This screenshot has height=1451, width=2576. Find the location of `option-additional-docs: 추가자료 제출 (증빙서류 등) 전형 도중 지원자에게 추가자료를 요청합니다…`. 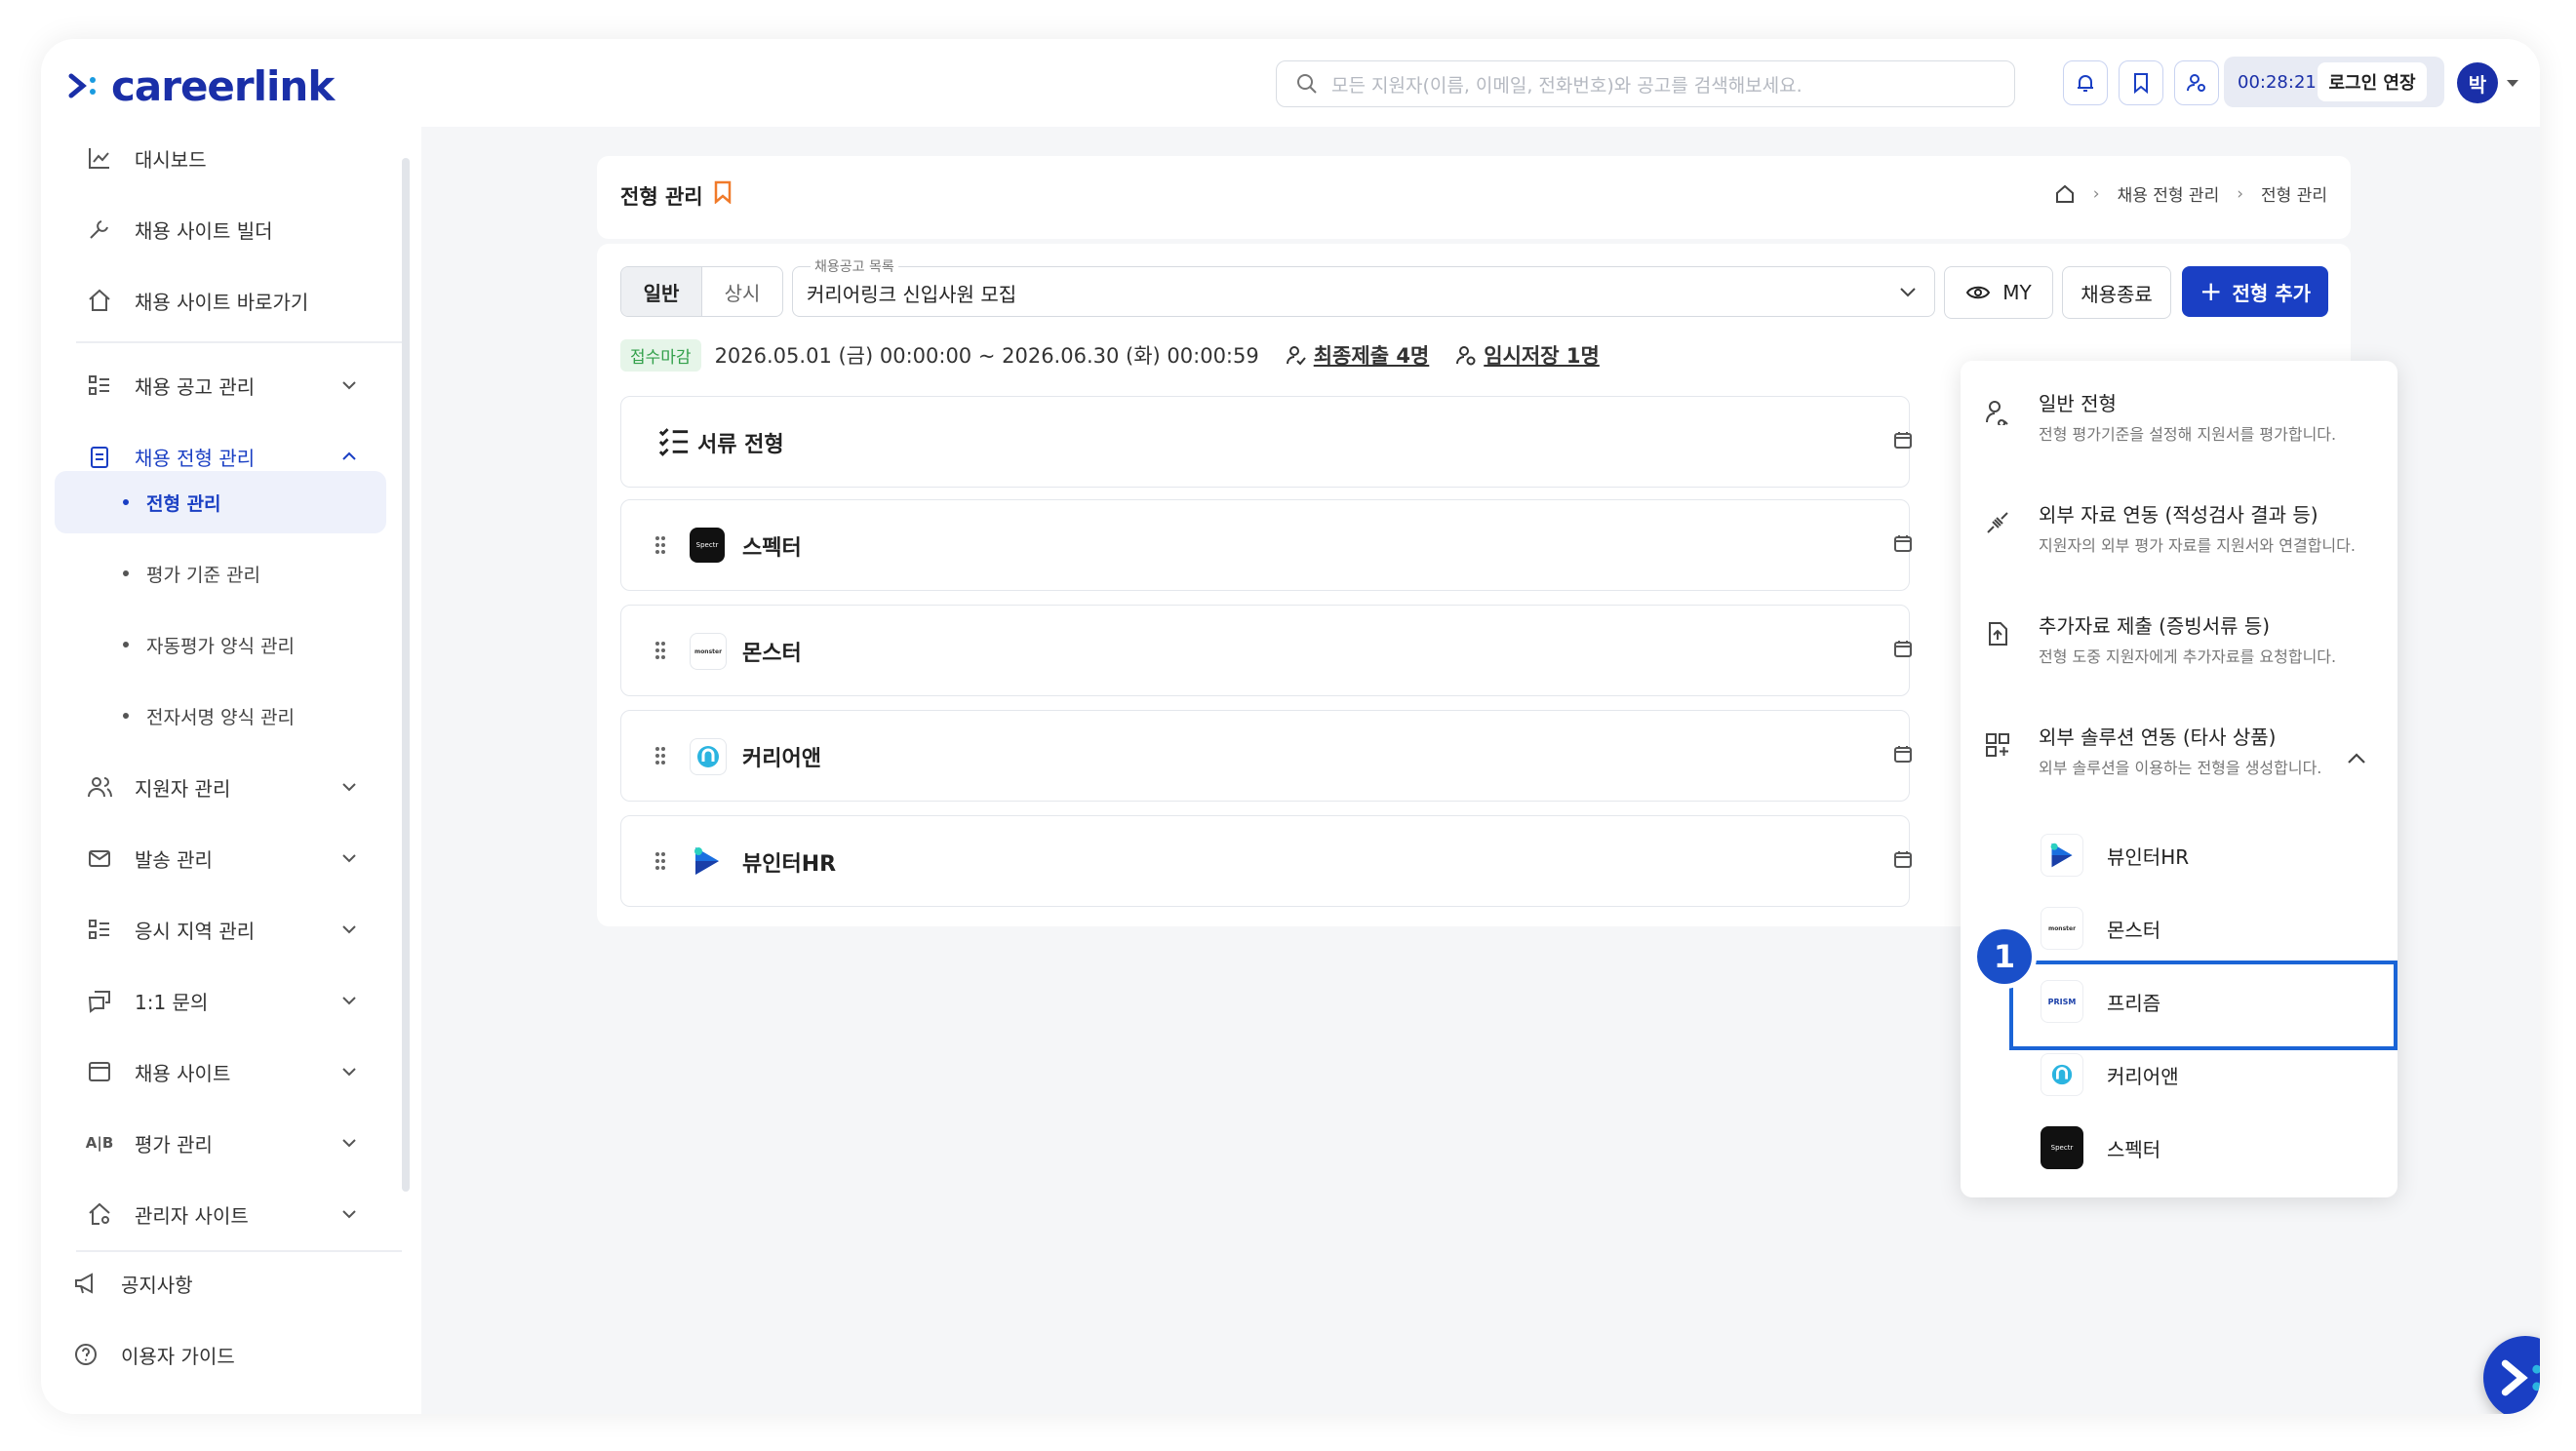

option-additional-docs: 추가자료 제출 (증빙서류 등) 전형 도중 지원자에게 추가자료를 요청합니다… is located at coordinates (2179, 632).